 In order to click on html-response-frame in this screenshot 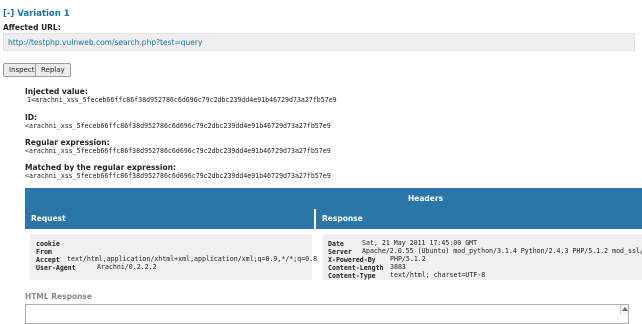, I will do `click(327, 314)`.